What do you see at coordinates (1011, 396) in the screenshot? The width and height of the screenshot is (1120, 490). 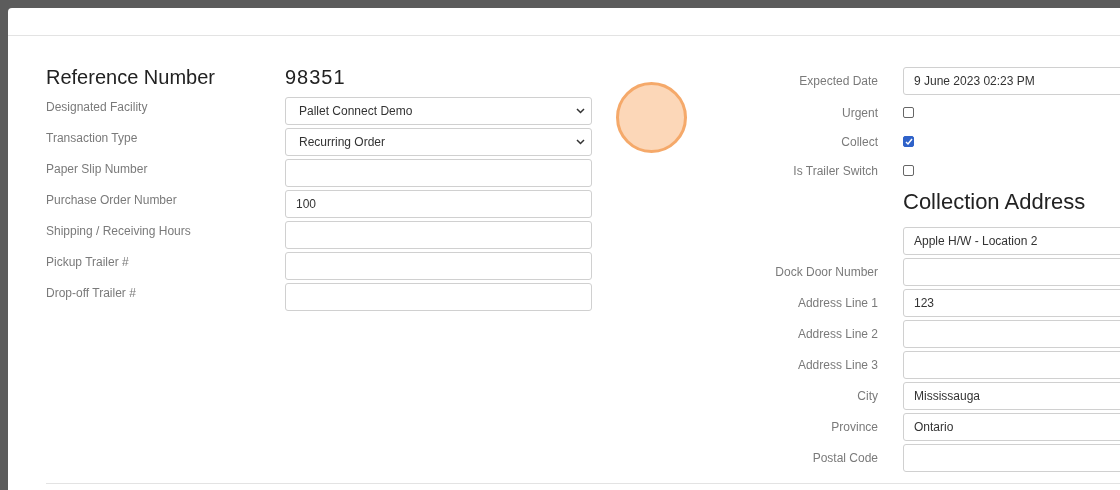 I see `text-field: Mississauga` at bounding box center [1011, 396].